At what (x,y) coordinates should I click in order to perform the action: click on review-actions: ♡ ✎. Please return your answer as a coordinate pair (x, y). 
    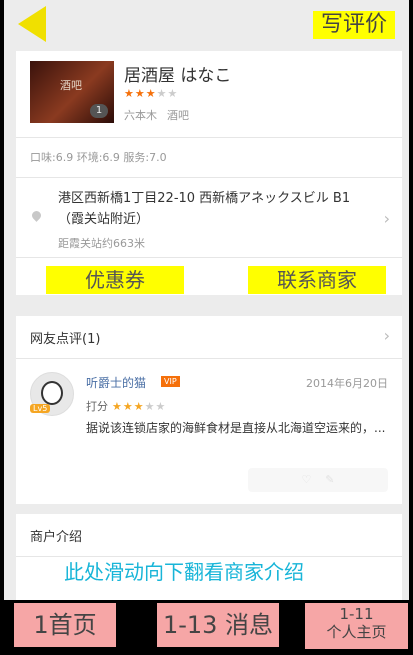
    Looking at the image, I should click on (318, 480).